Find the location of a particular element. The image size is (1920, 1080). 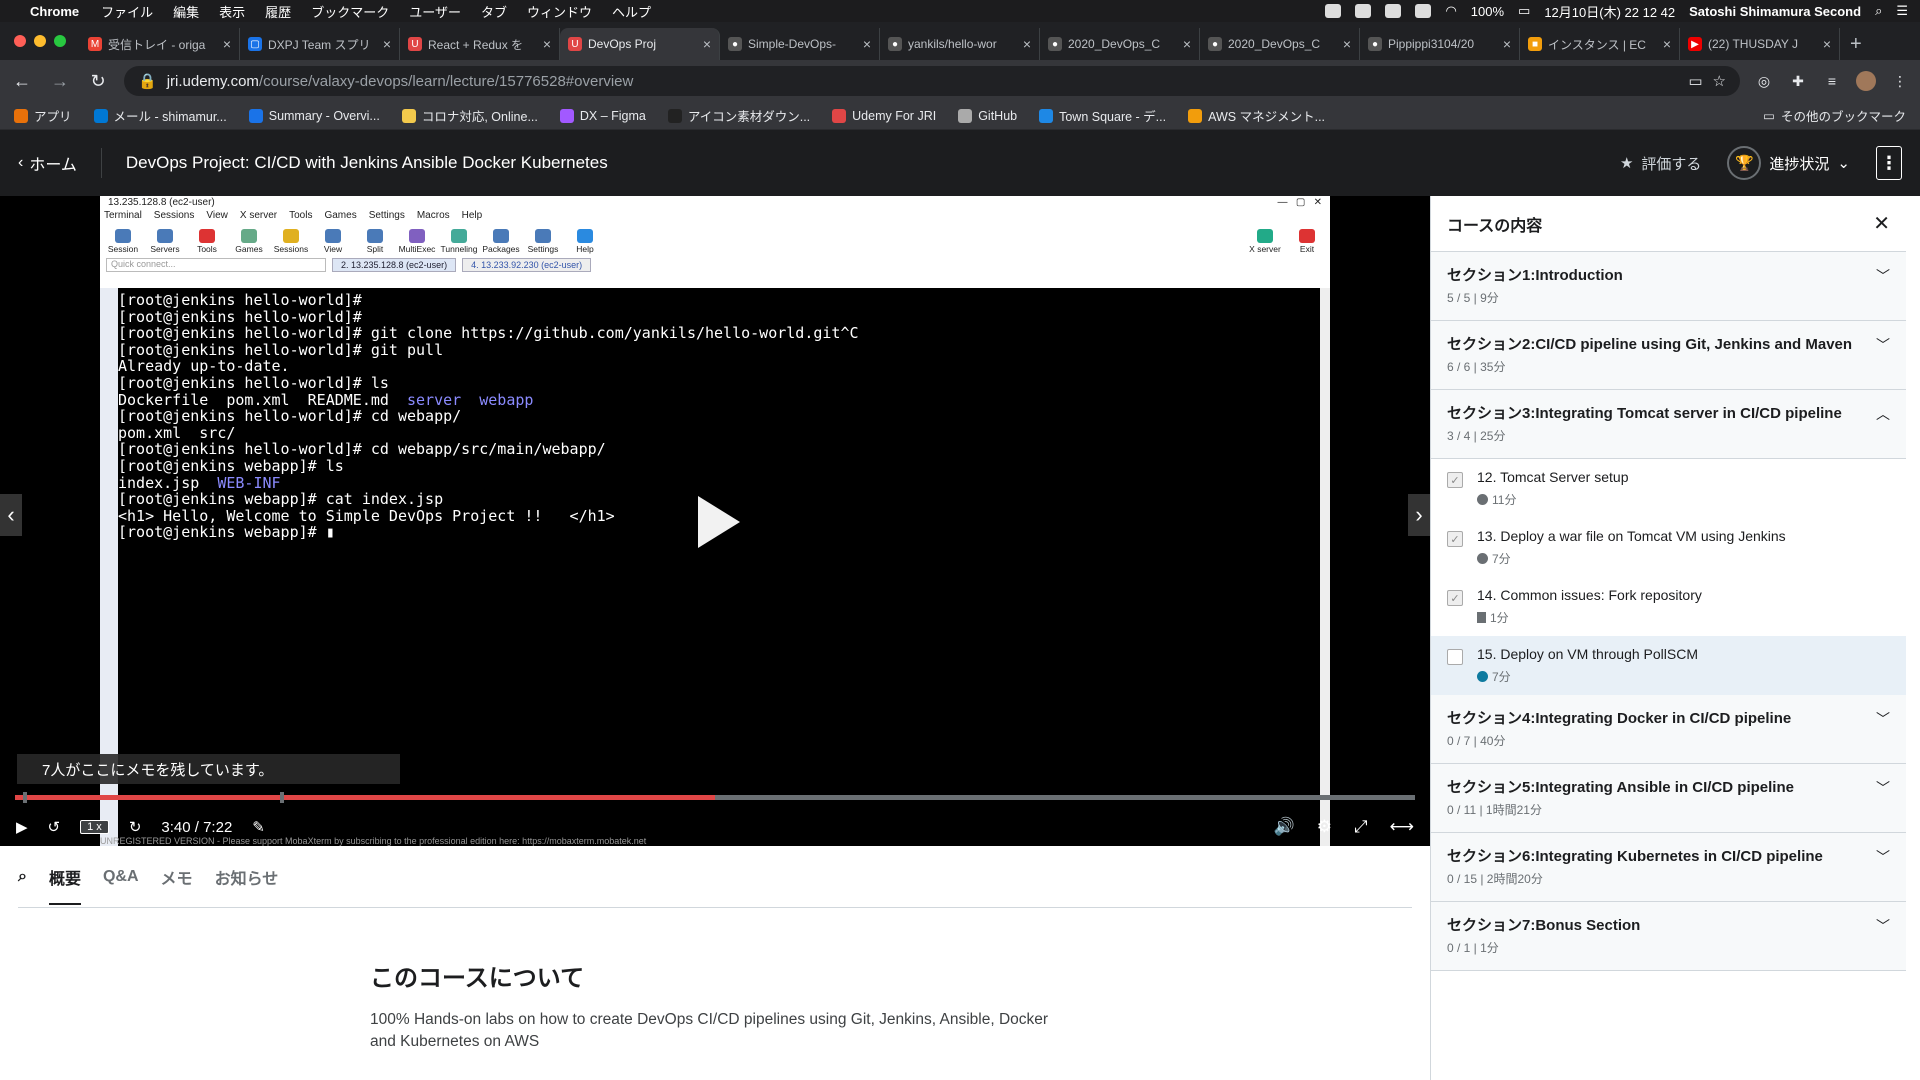

volume-icon: 🔊 is located at coordinates (1284, 827).